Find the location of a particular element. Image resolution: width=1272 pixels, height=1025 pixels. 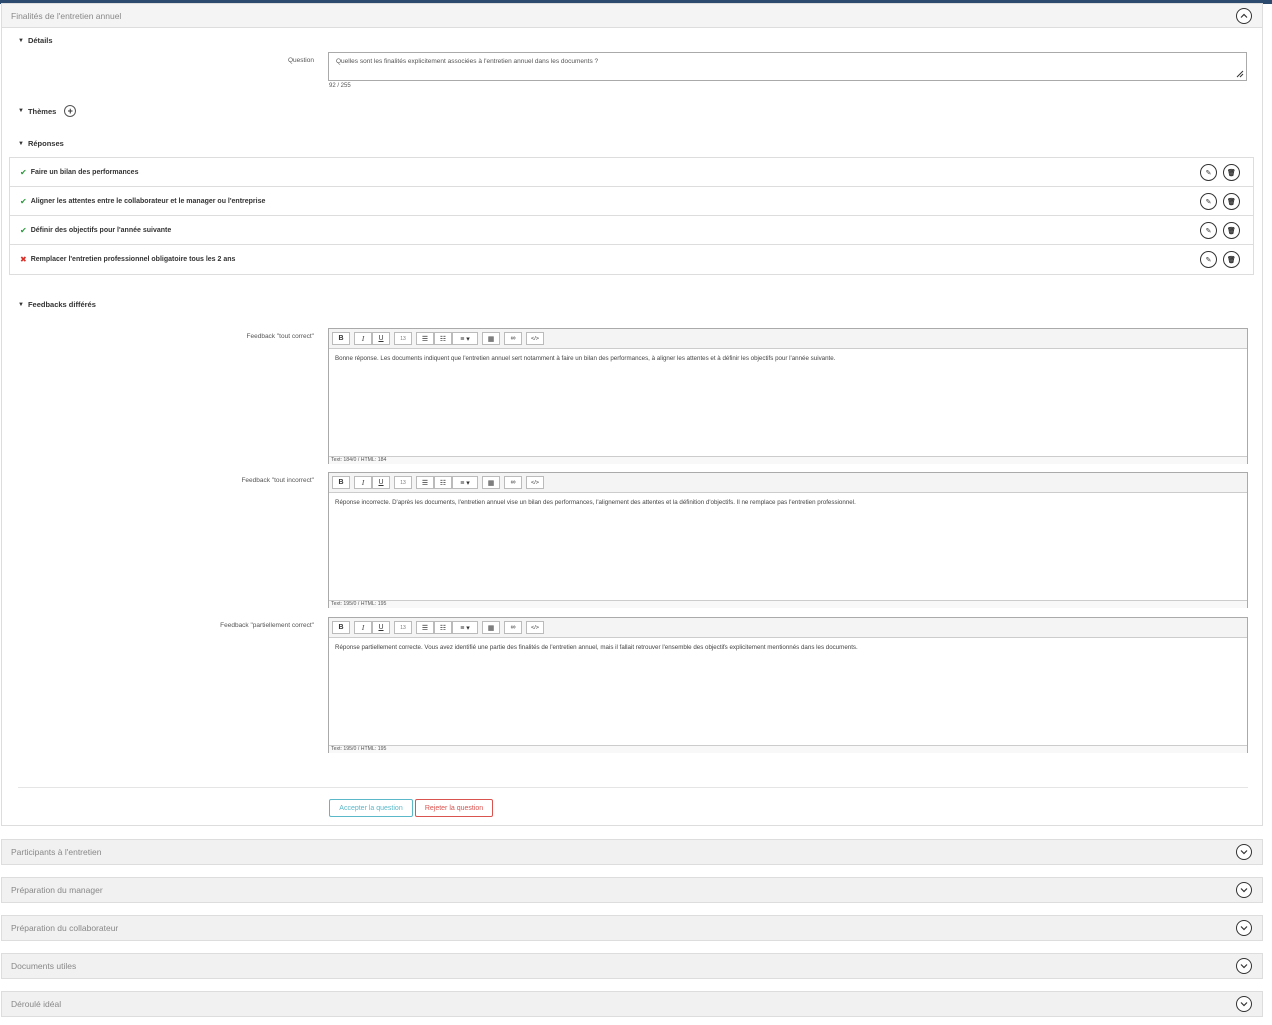

section-details-toggle: ▼ Détails is located at coordinates (35, 40).